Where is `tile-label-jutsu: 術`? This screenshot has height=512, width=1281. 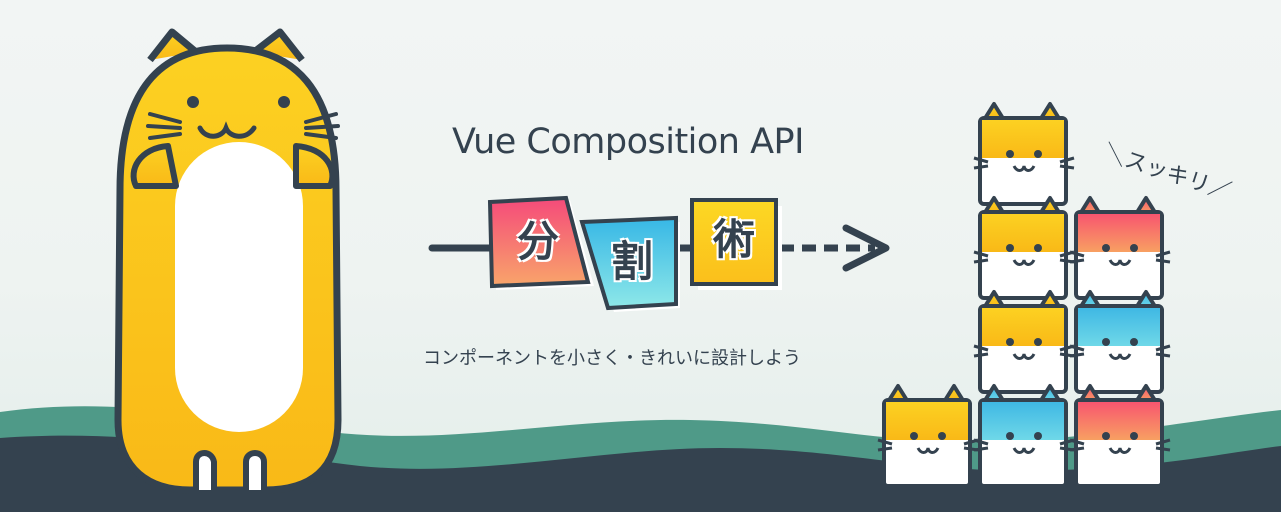
tile-label-jutsu: 術 is located at coordinates (733, 239).